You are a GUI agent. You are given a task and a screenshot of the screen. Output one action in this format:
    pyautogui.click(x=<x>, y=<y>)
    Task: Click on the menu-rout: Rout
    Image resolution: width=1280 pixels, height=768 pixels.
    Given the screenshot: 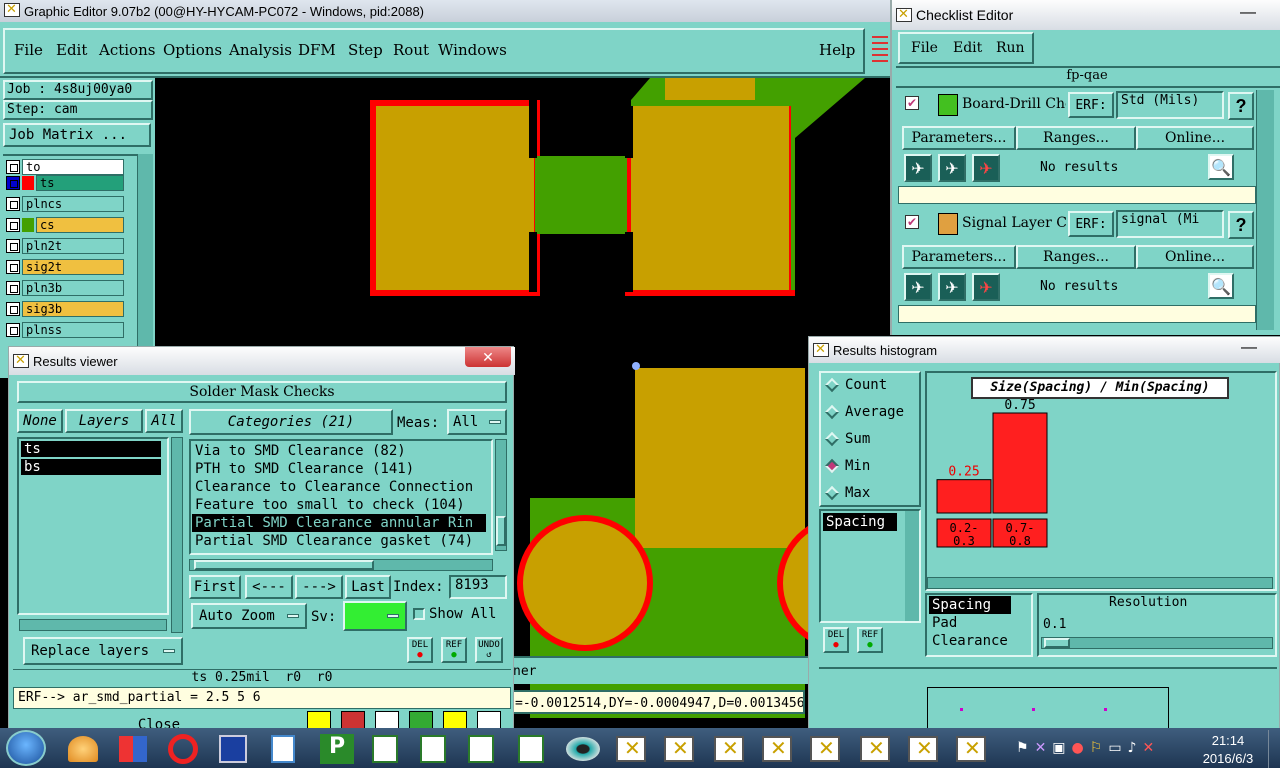 What is the action you would take?
    pyautogui.click(x=415, y=50)
    